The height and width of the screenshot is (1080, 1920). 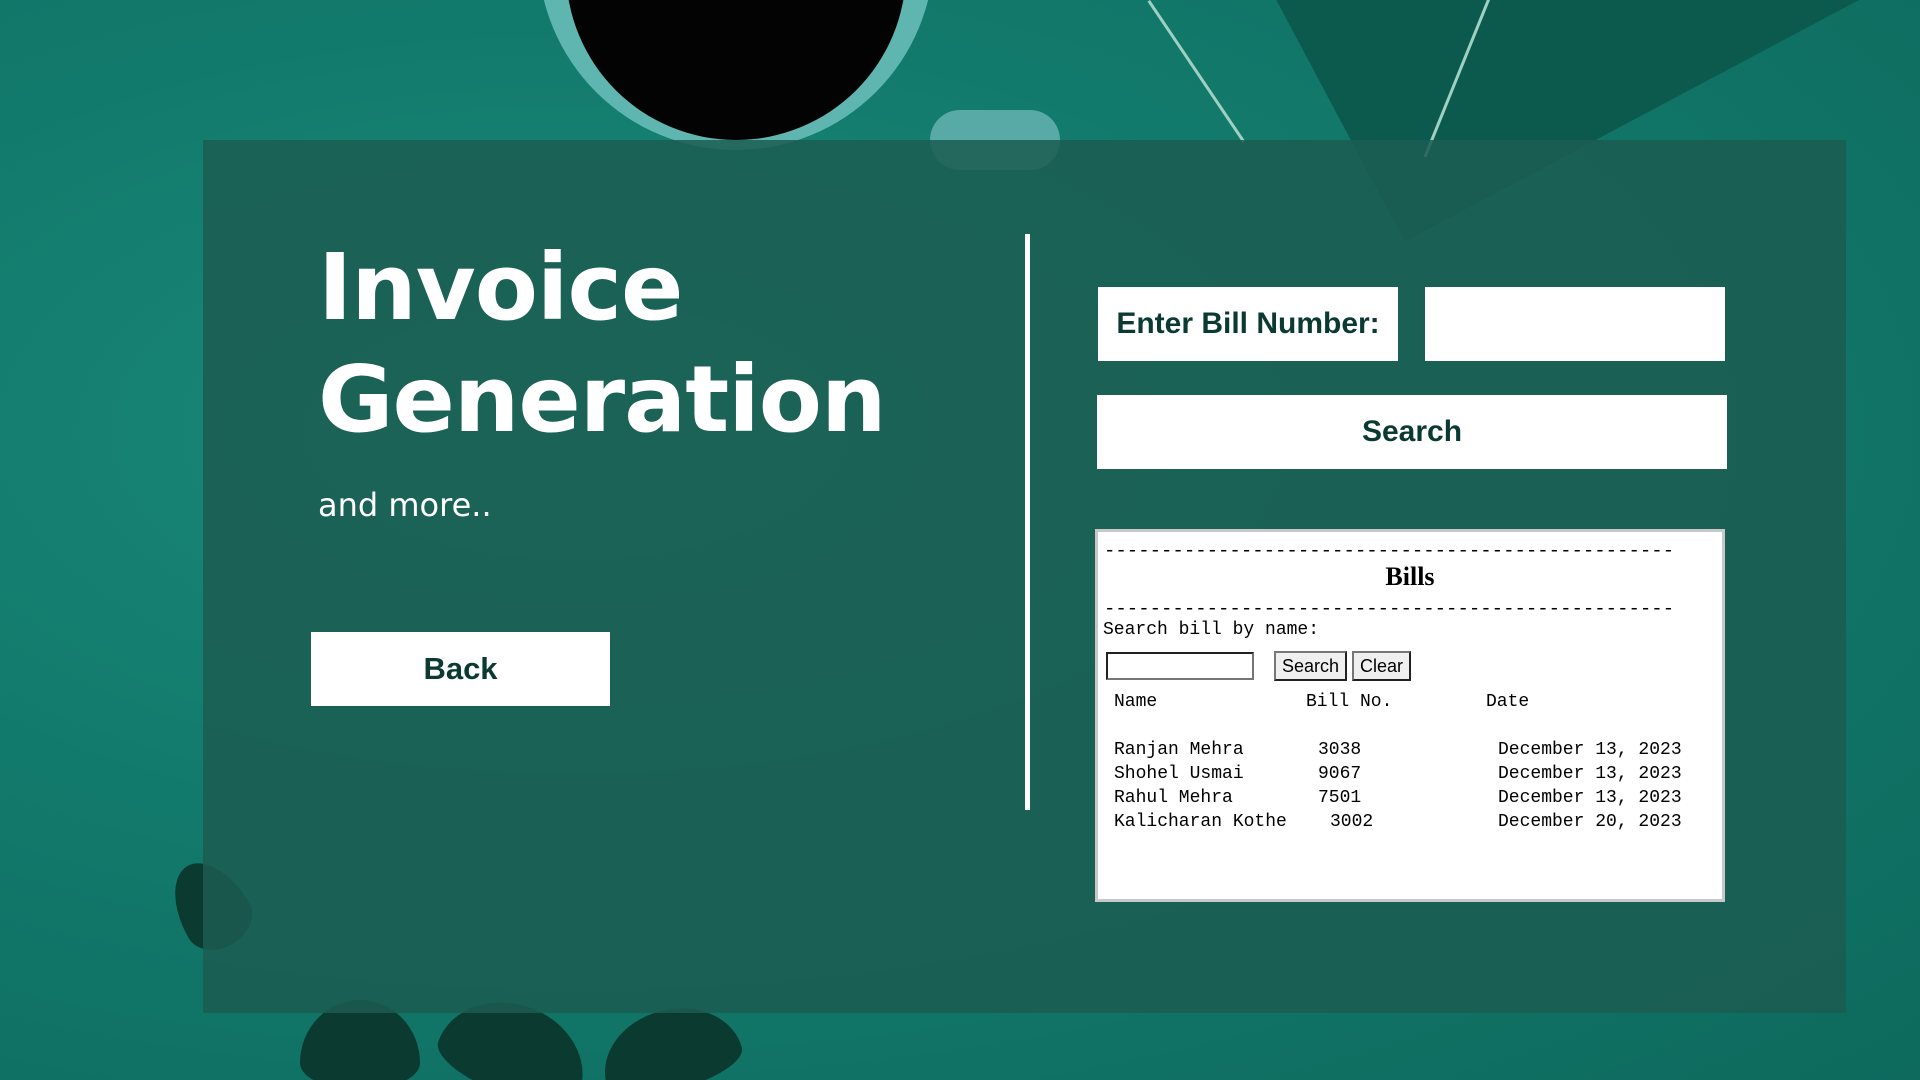 What do you see at coordinates (1248, 324) in the screenshot?
I see `bill-number-label: Enter Bill Number:` at bounding box center [1248, 324].